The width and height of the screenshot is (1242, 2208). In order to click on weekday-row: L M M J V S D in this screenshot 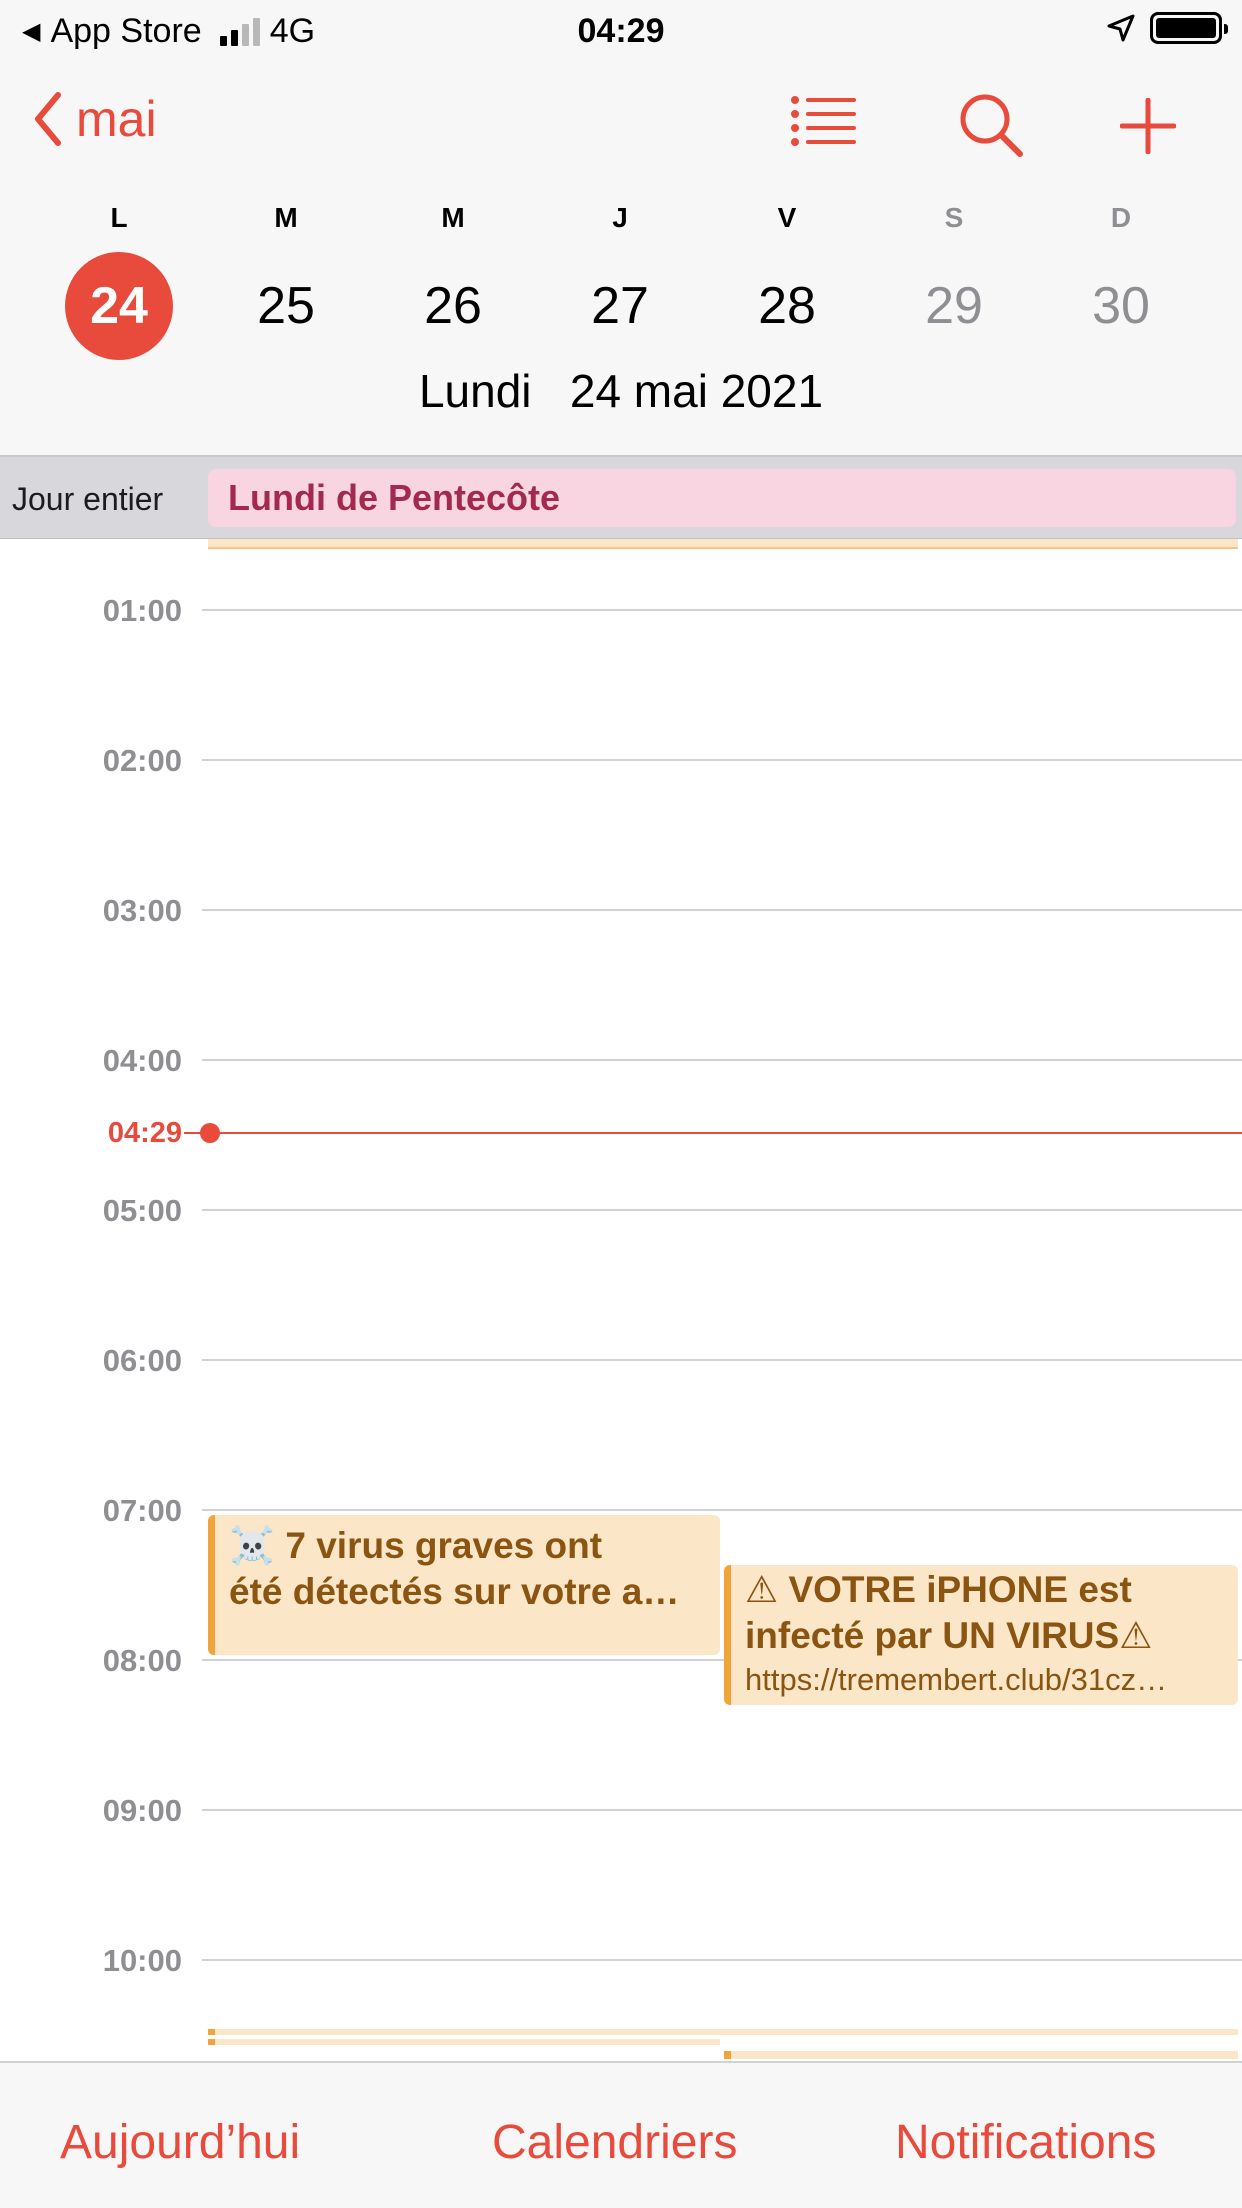, I will do `click(621, 222)`.